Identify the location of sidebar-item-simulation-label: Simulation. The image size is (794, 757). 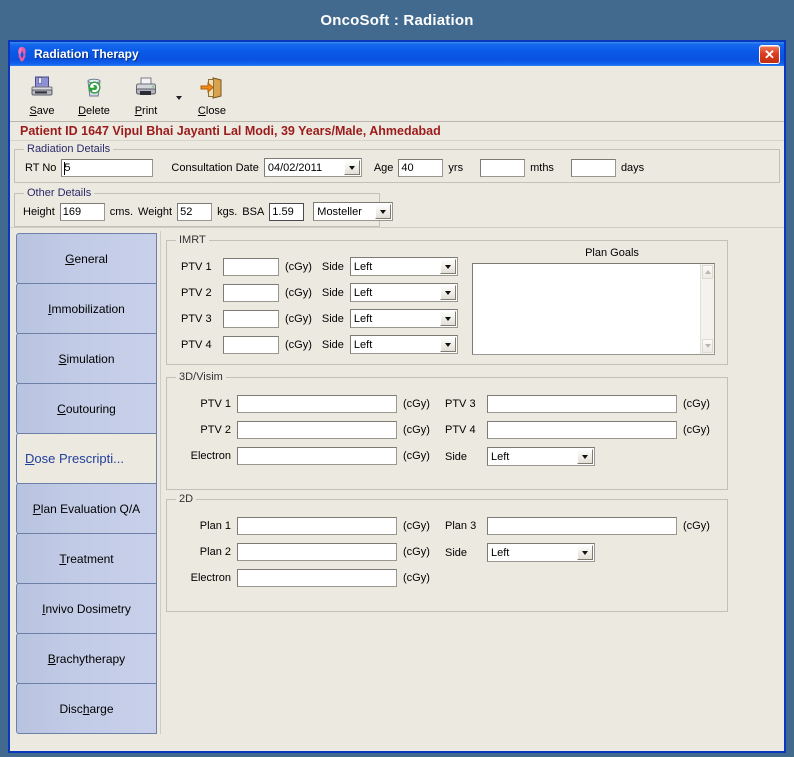
(86, 358).